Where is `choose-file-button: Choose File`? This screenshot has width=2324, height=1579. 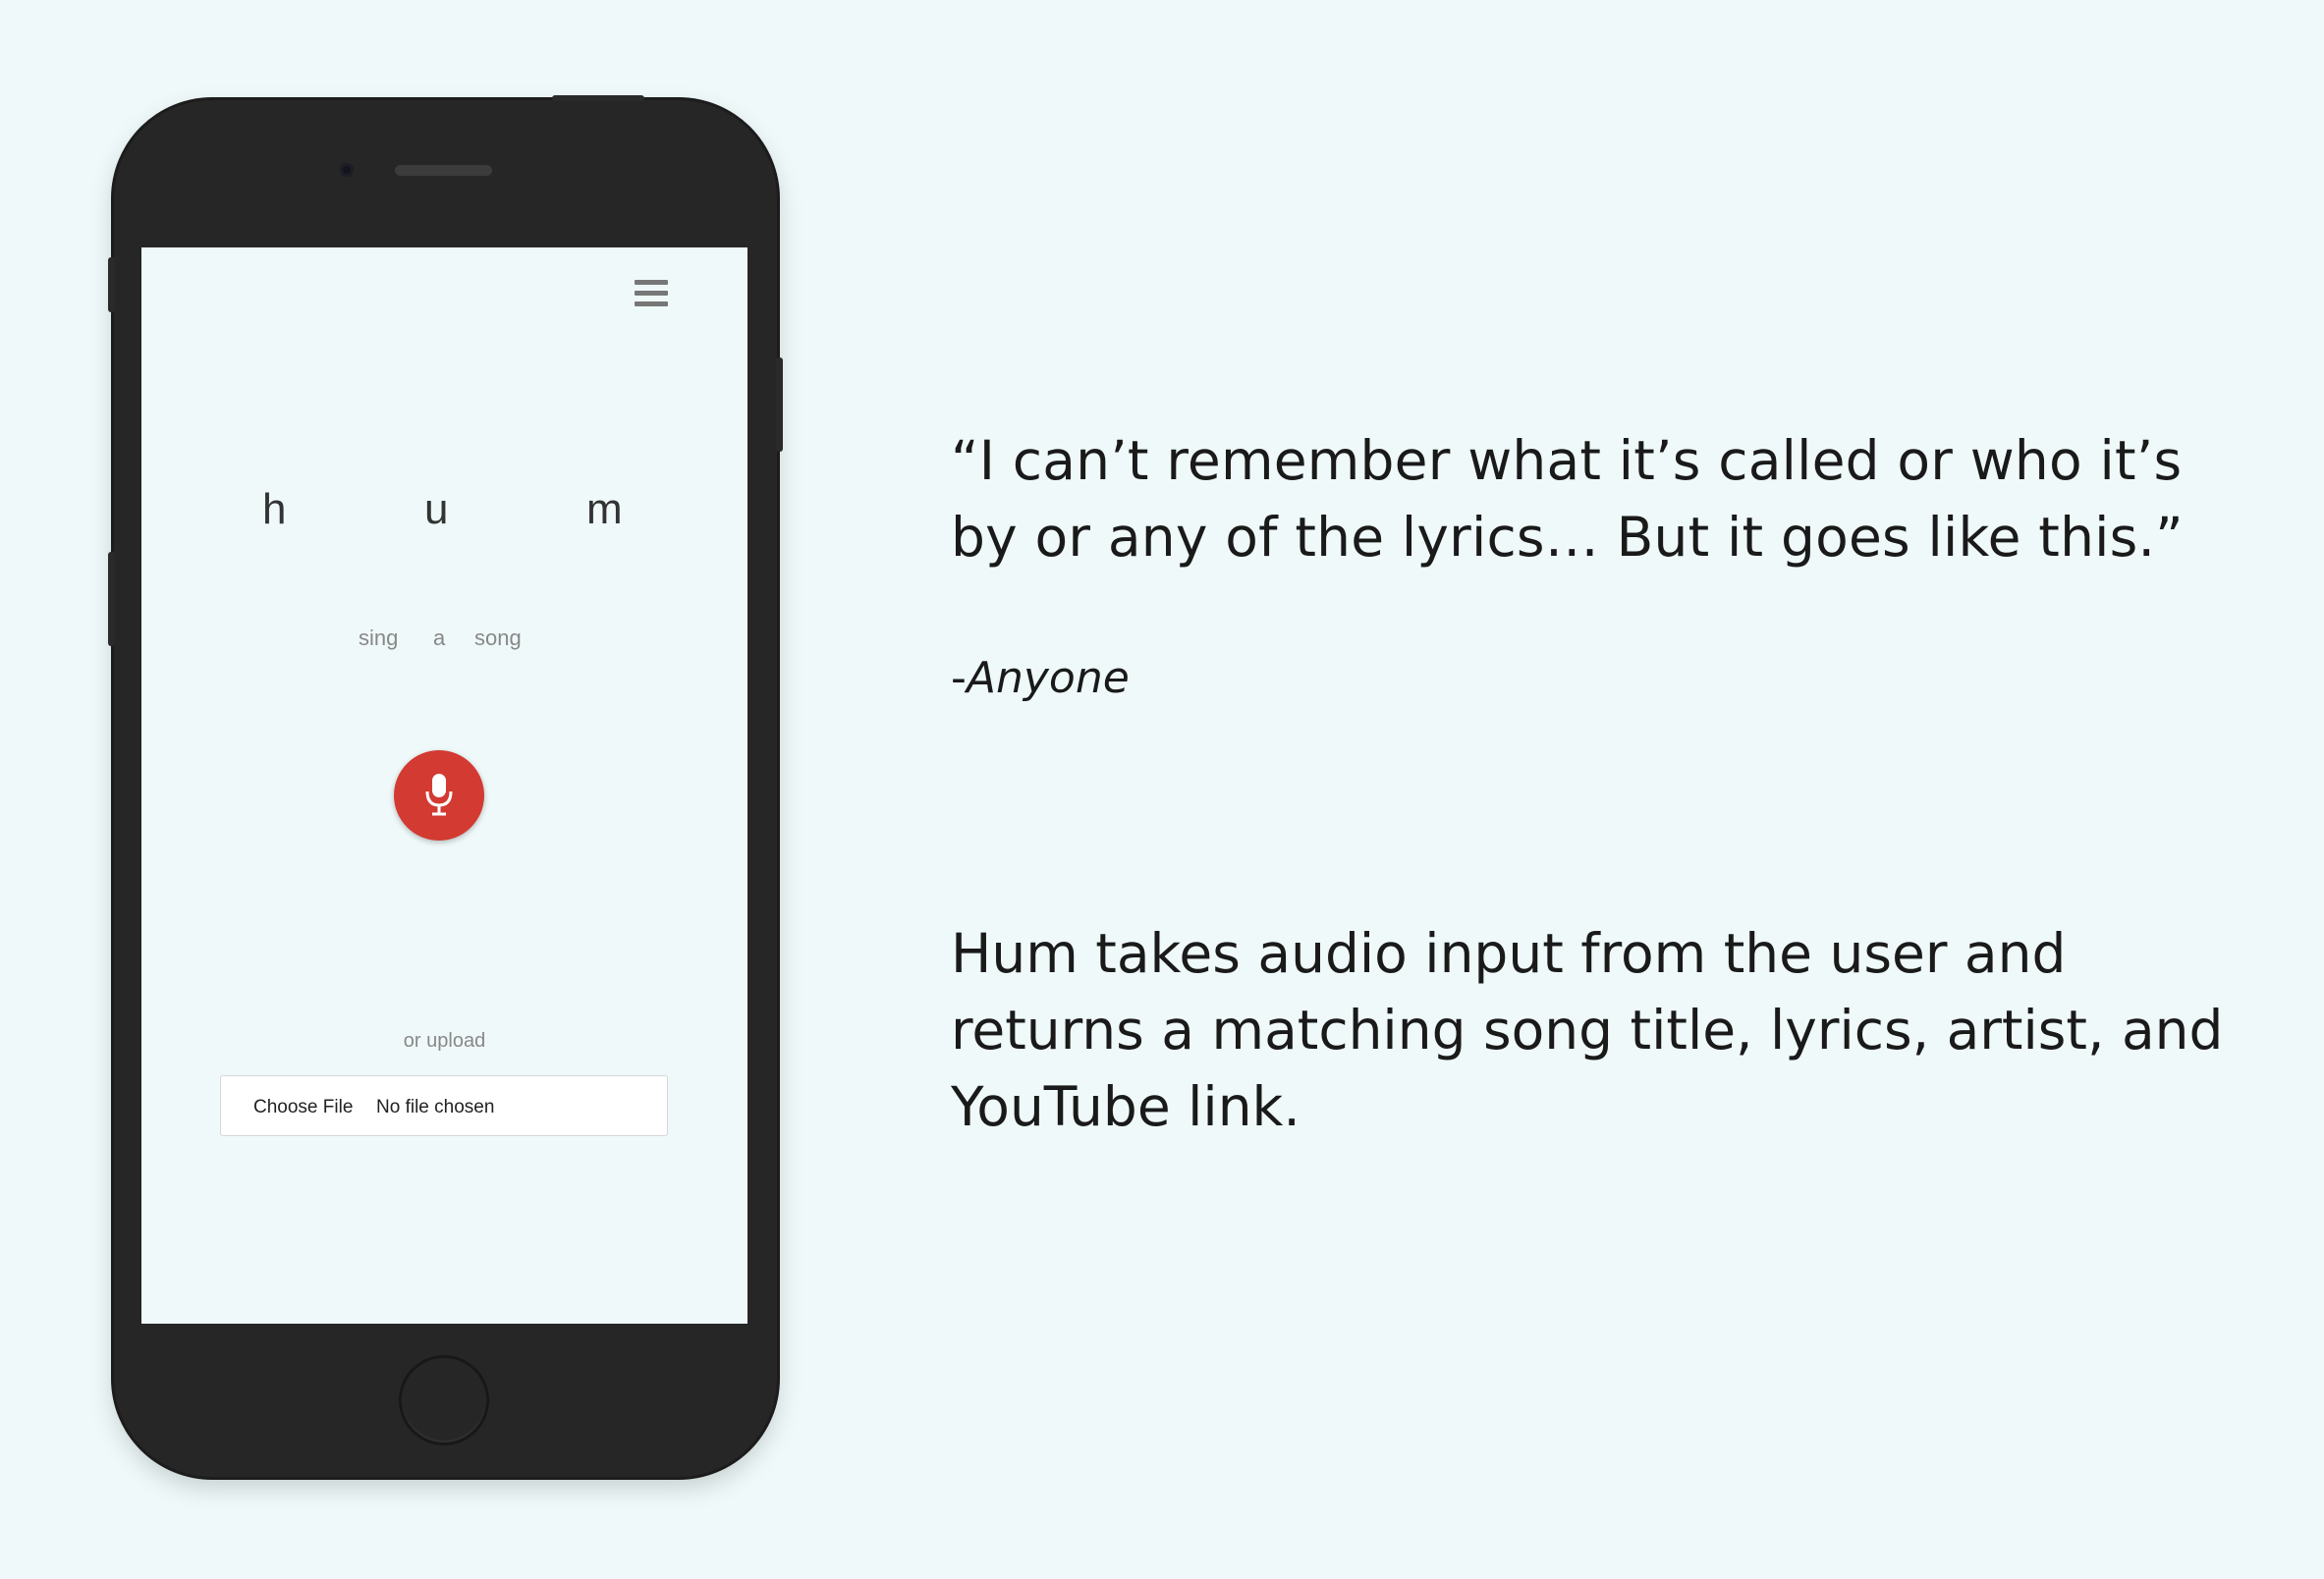 choose-file-button: Choose File is located at coordinates (303, 1107).